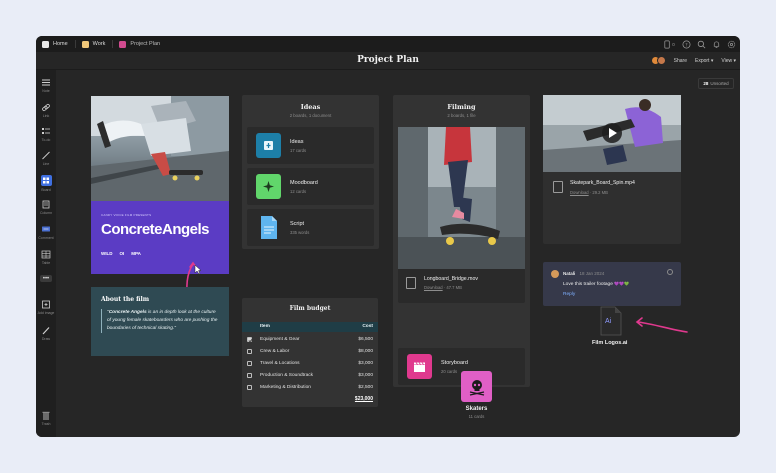  I want to click on tool-link: Link, so click(46, 110).